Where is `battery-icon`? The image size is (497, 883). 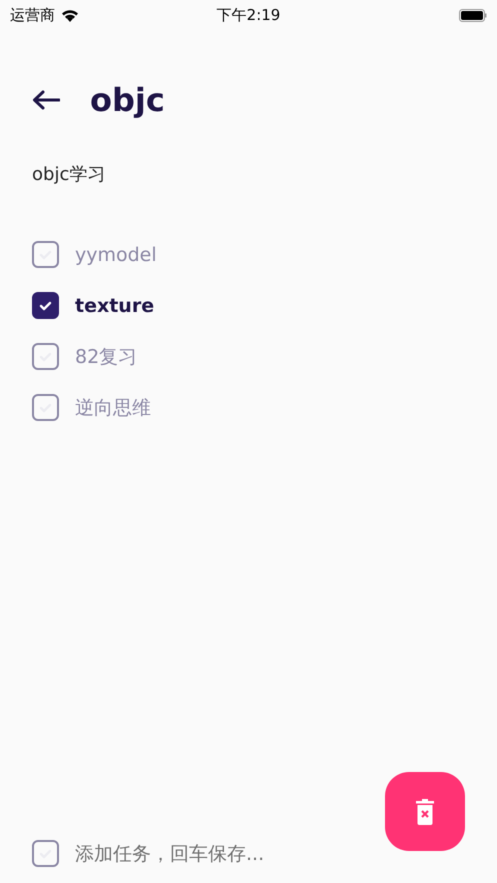
battery-icon is located at coordinates (473, 15).